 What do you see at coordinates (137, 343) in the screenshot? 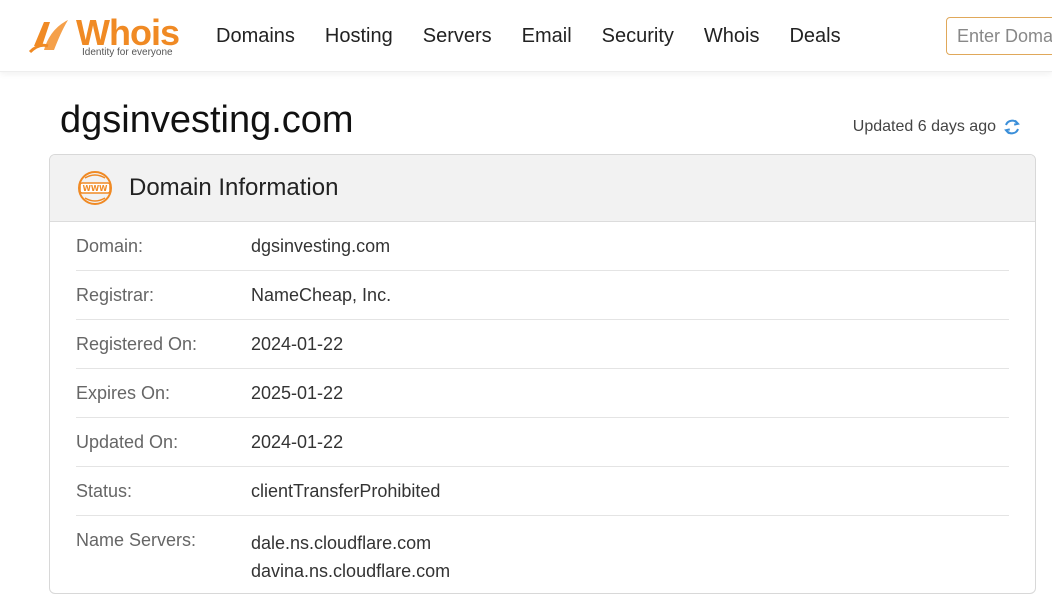
I see `row-label: Registered On:` at bounding box center [137, 343].